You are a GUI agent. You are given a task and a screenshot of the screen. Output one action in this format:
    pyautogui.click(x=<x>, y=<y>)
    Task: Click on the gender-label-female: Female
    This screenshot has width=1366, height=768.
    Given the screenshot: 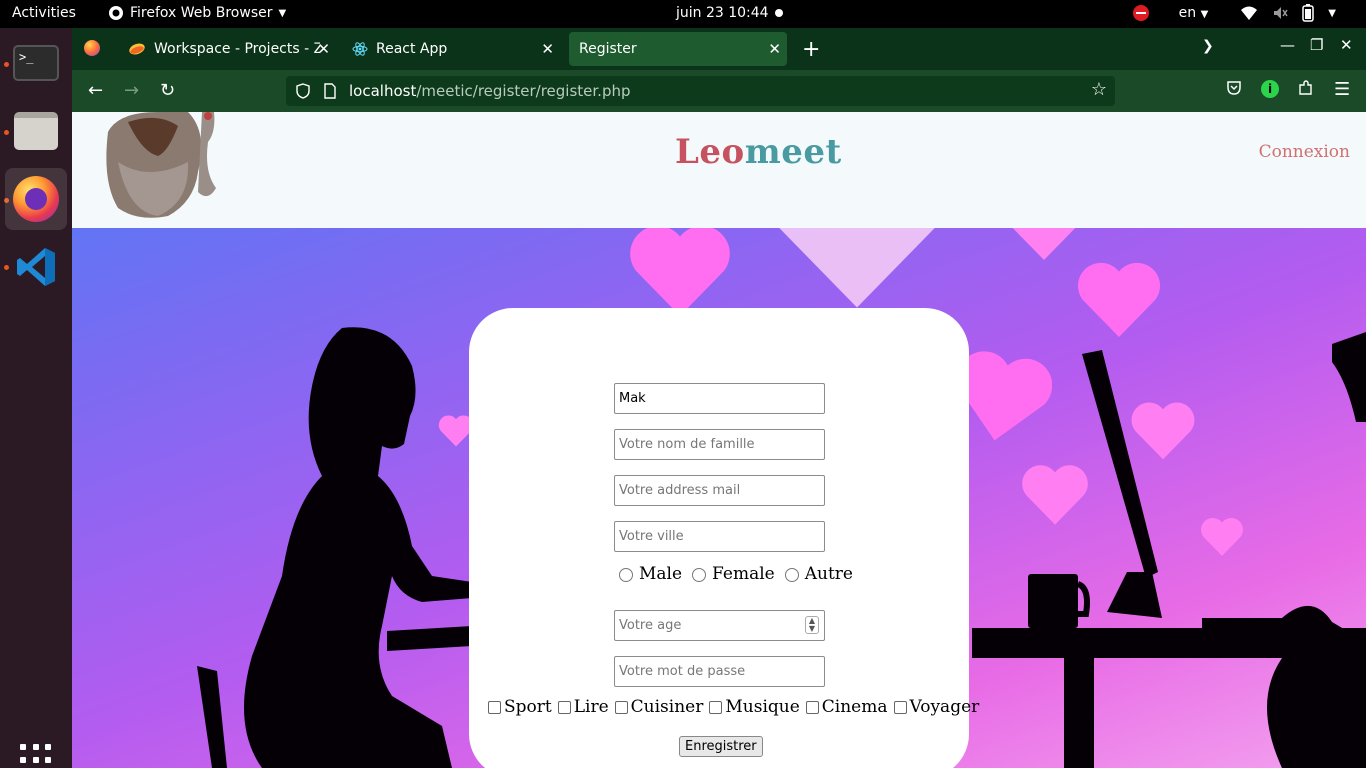 What is the action you would take?
    pyautogui.click(x=743, y=574)
    